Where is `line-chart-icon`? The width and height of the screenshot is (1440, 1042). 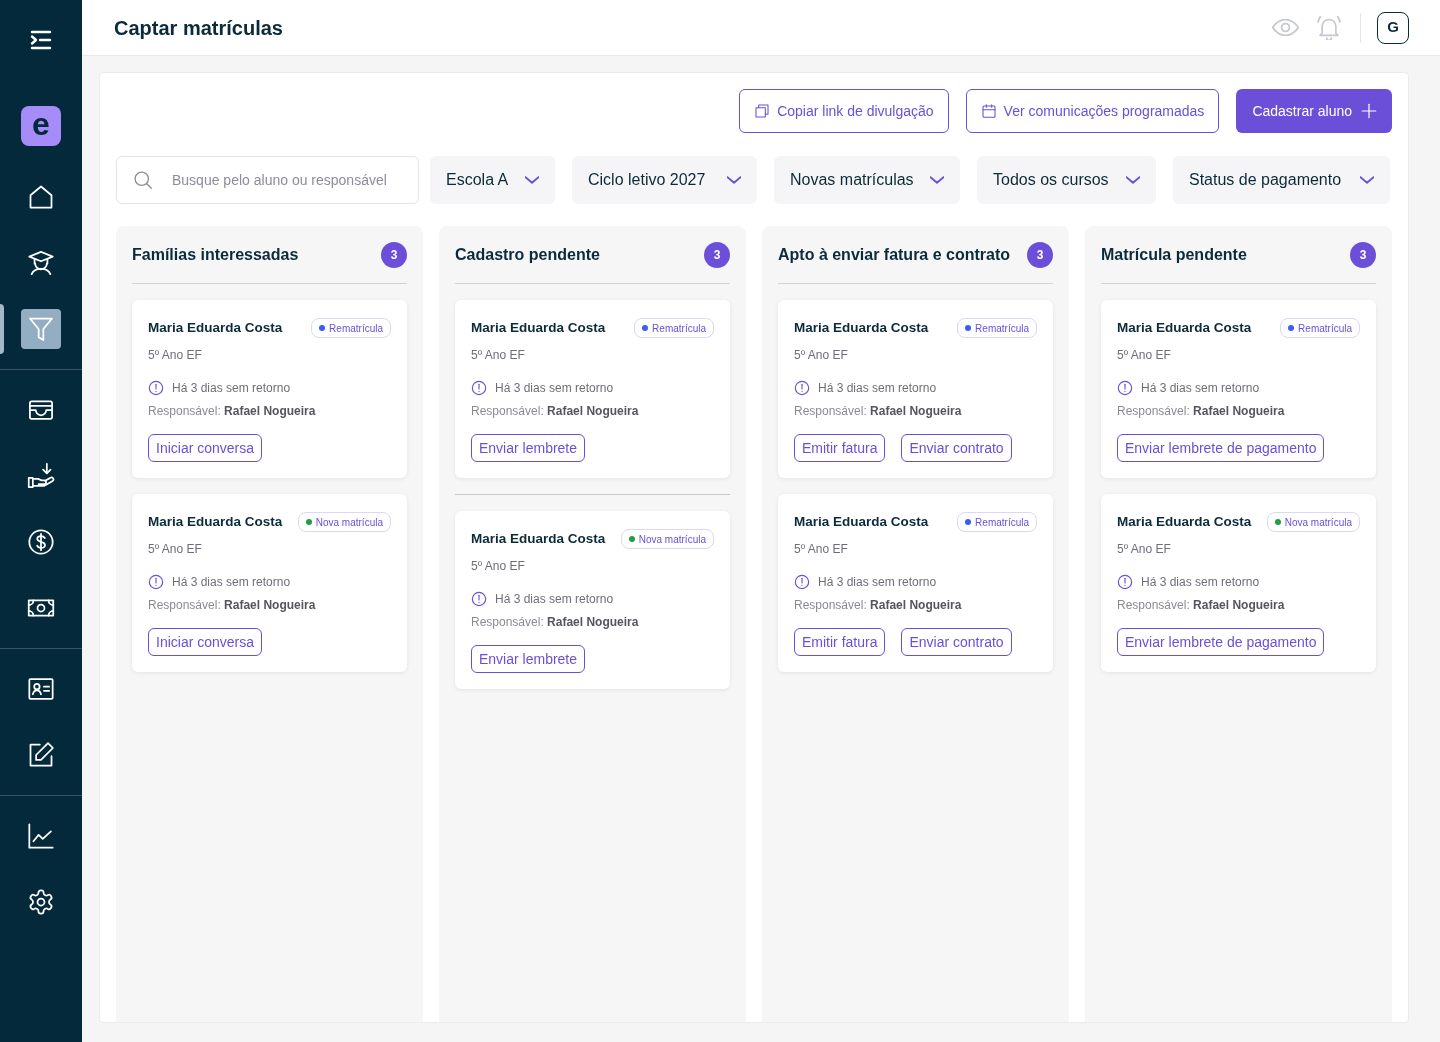 line-chart-icon is located at coordinates (41, 836).